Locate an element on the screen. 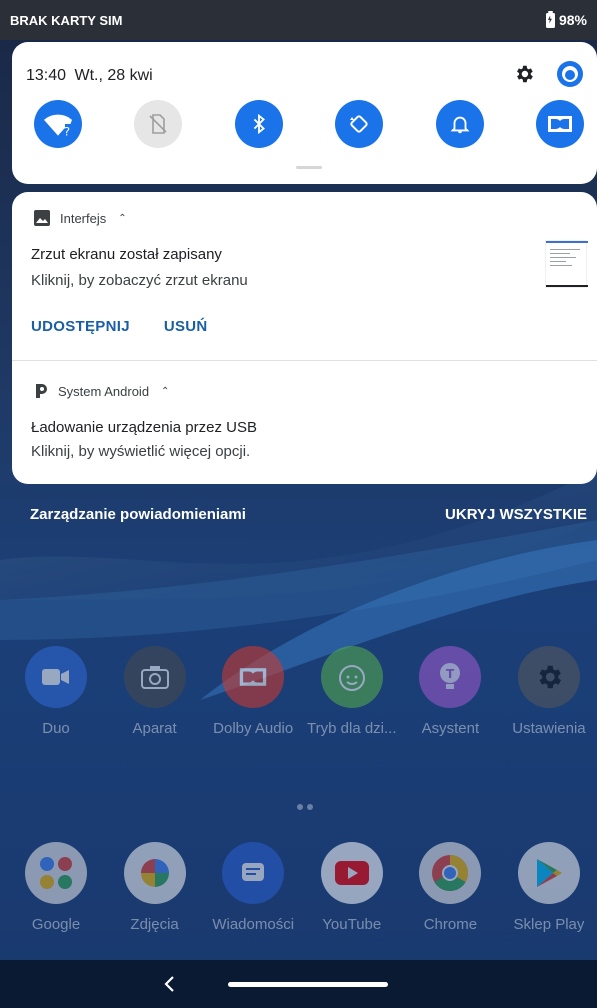  app-label: Chrome is located at coordinates (450, 924).